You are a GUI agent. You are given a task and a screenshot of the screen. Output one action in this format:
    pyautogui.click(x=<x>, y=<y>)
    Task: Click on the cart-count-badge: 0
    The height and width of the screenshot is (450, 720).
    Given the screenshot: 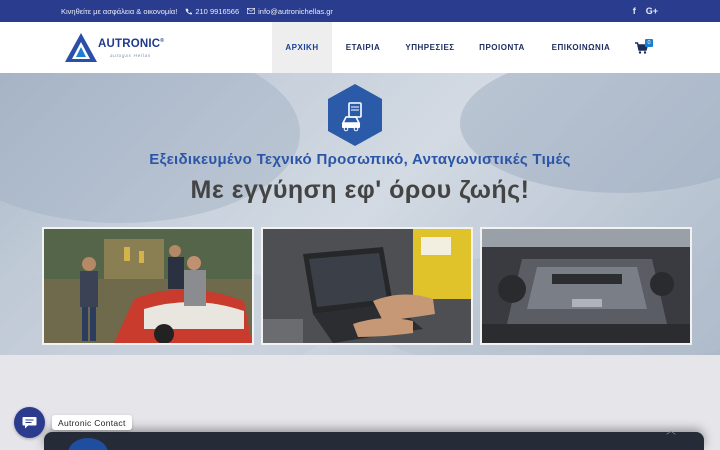 What is the action you would take?
    pyautogui.click(x=649, y=43)
    